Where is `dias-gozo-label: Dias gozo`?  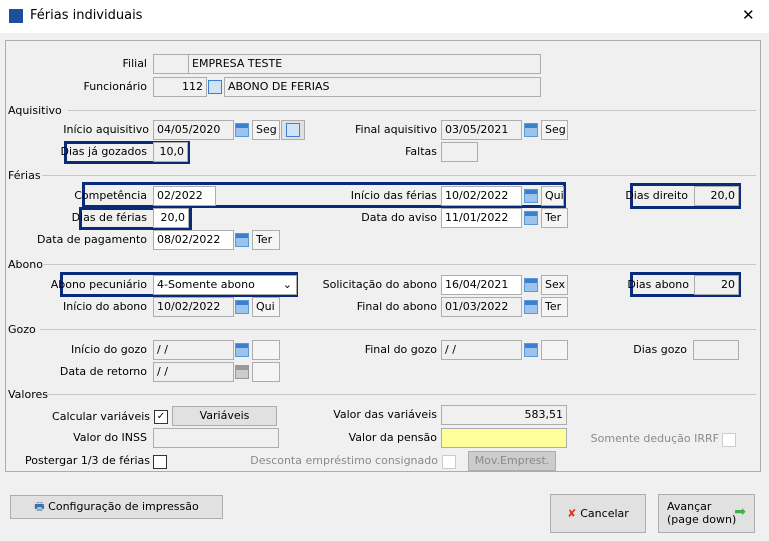 dias-gozo-label: Dias gozo is located at coordinates (660, 349).